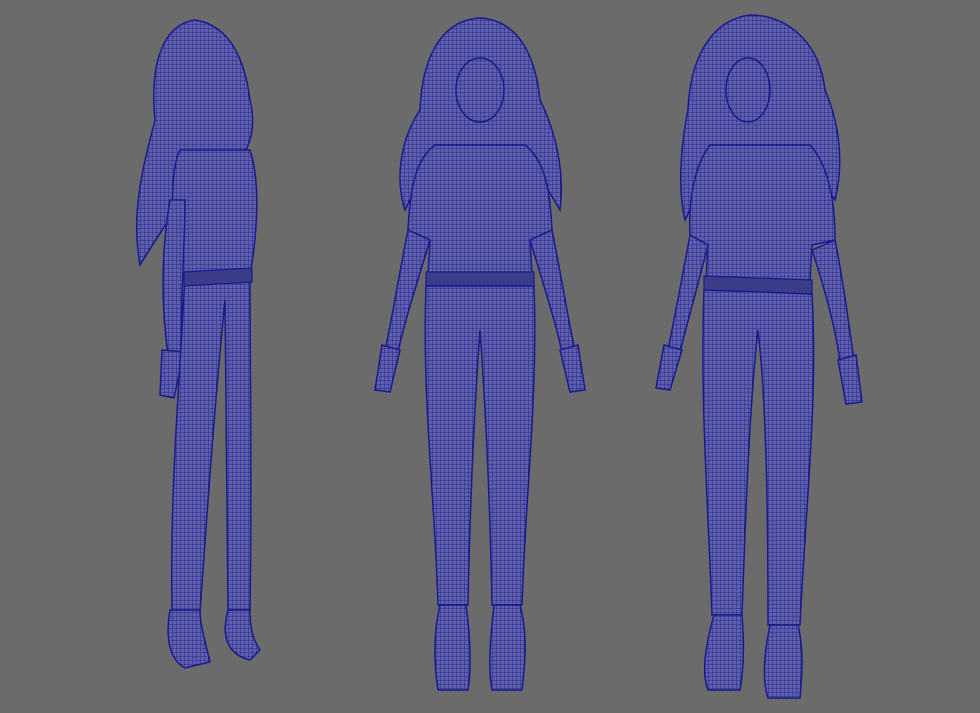 Image resolution: width=980 pixels, height=713 pixels. Describe the element at coordinates (198, 344) in the screenshot. I see `side-view-wireframe` at that location.